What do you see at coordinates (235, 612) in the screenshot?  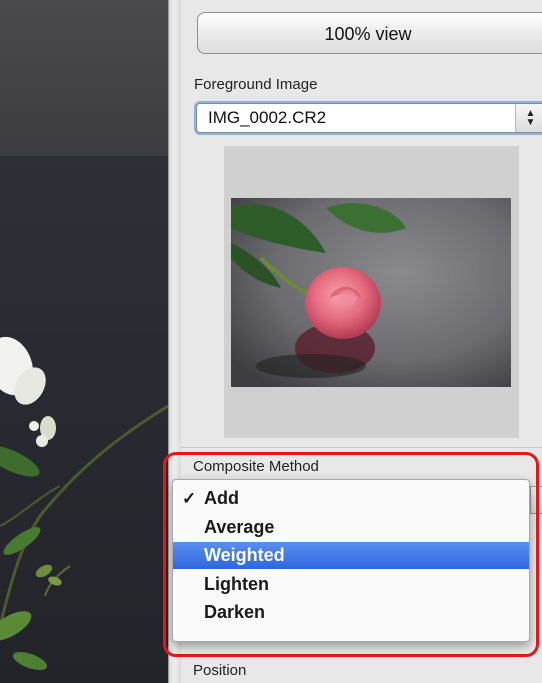 I see `menu-item-label: Darken` at bounding box center [235, 612].